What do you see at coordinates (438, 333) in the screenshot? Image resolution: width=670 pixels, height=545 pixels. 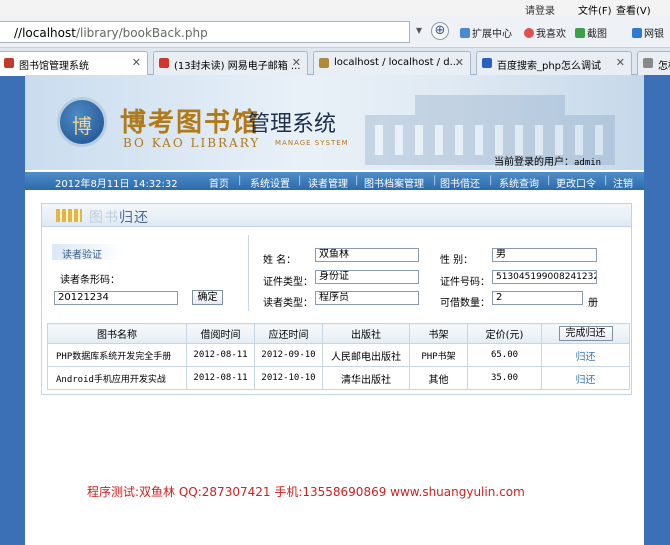 I see `col-shelf: 书架` at bounding box center [438, 333].